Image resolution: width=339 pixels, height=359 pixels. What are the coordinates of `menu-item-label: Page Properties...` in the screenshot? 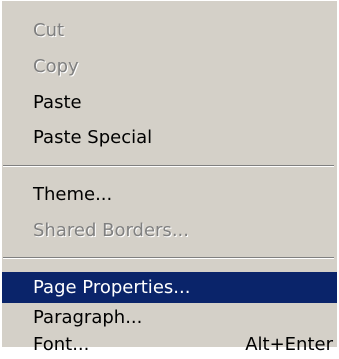 It's located at (112, 287).